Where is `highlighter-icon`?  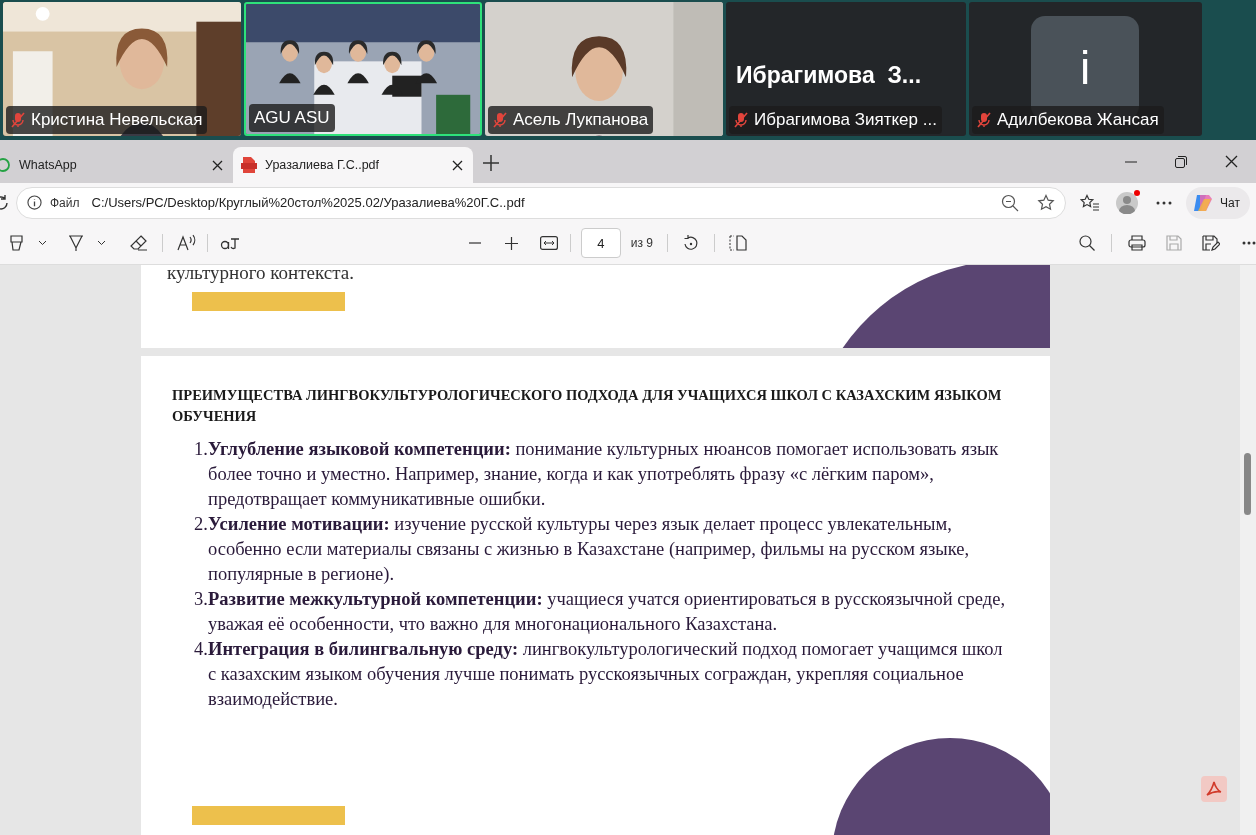 highlighter-icon is located at coordinates (17, 243).